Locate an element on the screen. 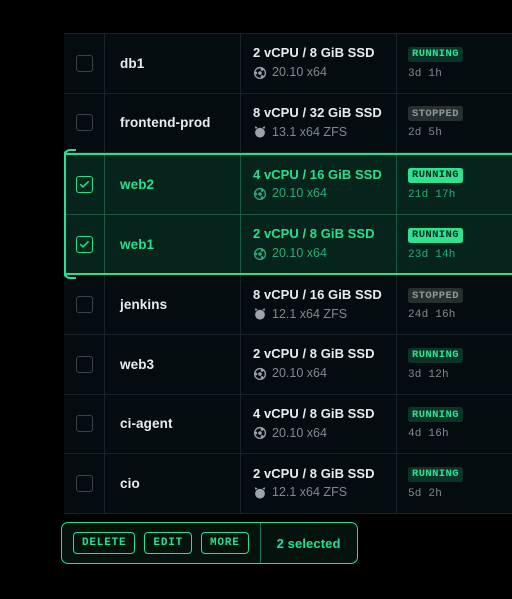  more-button: MORE is located at coordinates (225, 543).